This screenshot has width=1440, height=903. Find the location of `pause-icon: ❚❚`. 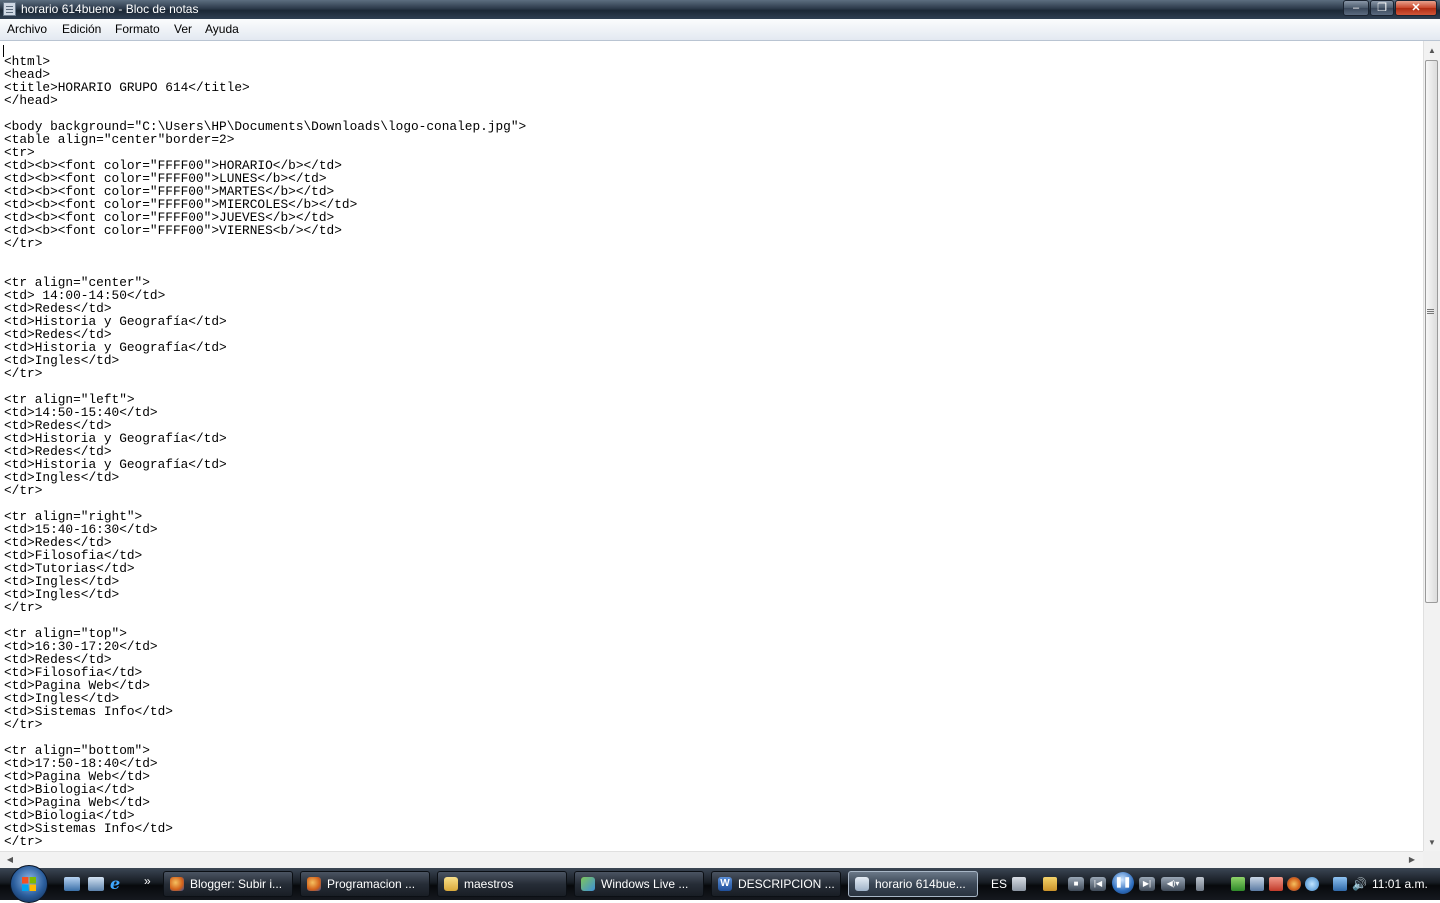

pause-icon: ❚❚ is located at coordinates (1123, 883).